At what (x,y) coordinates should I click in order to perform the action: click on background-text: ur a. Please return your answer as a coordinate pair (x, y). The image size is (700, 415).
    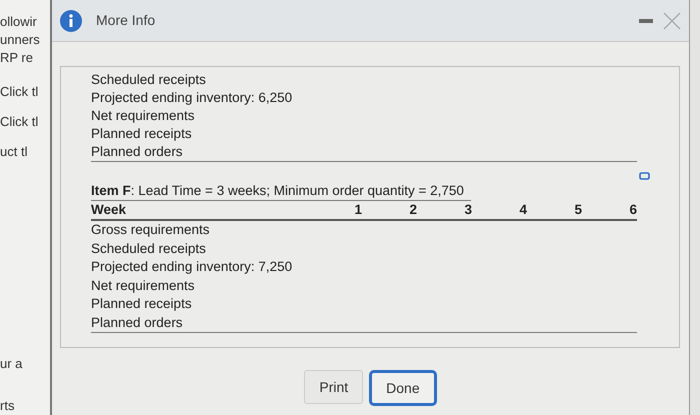
    Looking at the image, I should click on (12, 364).